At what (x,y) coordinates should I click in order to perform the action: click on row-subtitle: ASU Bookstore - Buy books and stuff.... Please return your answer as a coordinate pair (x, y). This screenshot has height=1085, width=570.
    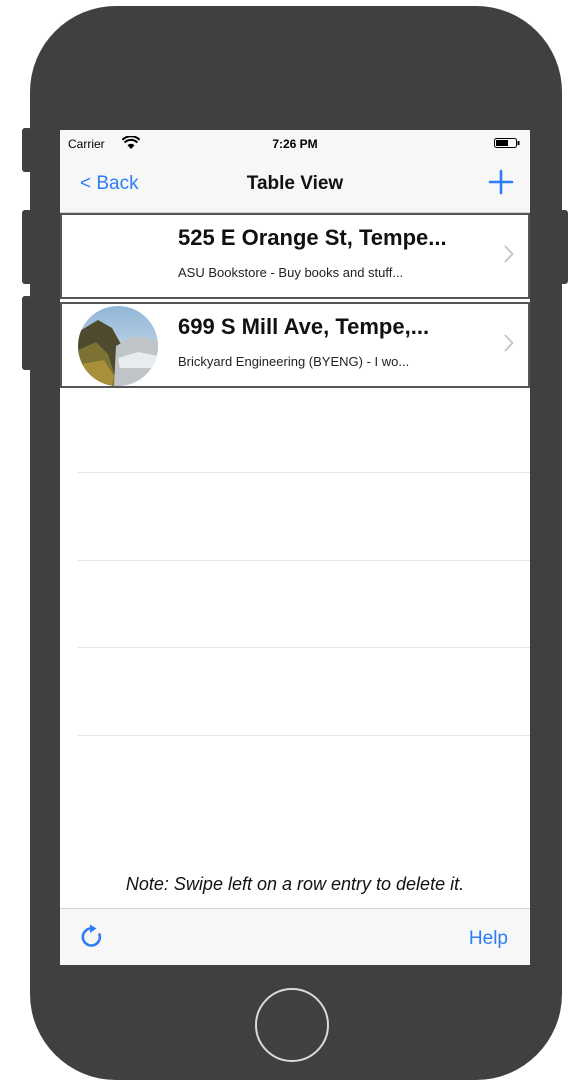
    Looking at the image, I should click on (291, 272).